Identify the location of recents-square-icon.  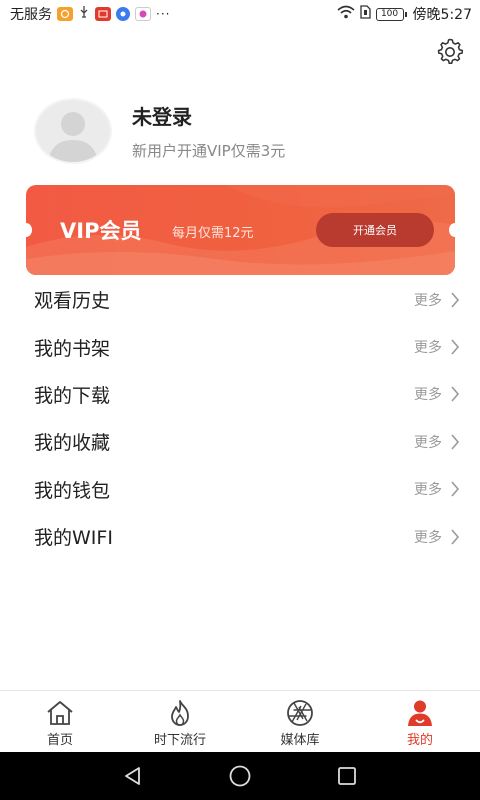
(346, 776).